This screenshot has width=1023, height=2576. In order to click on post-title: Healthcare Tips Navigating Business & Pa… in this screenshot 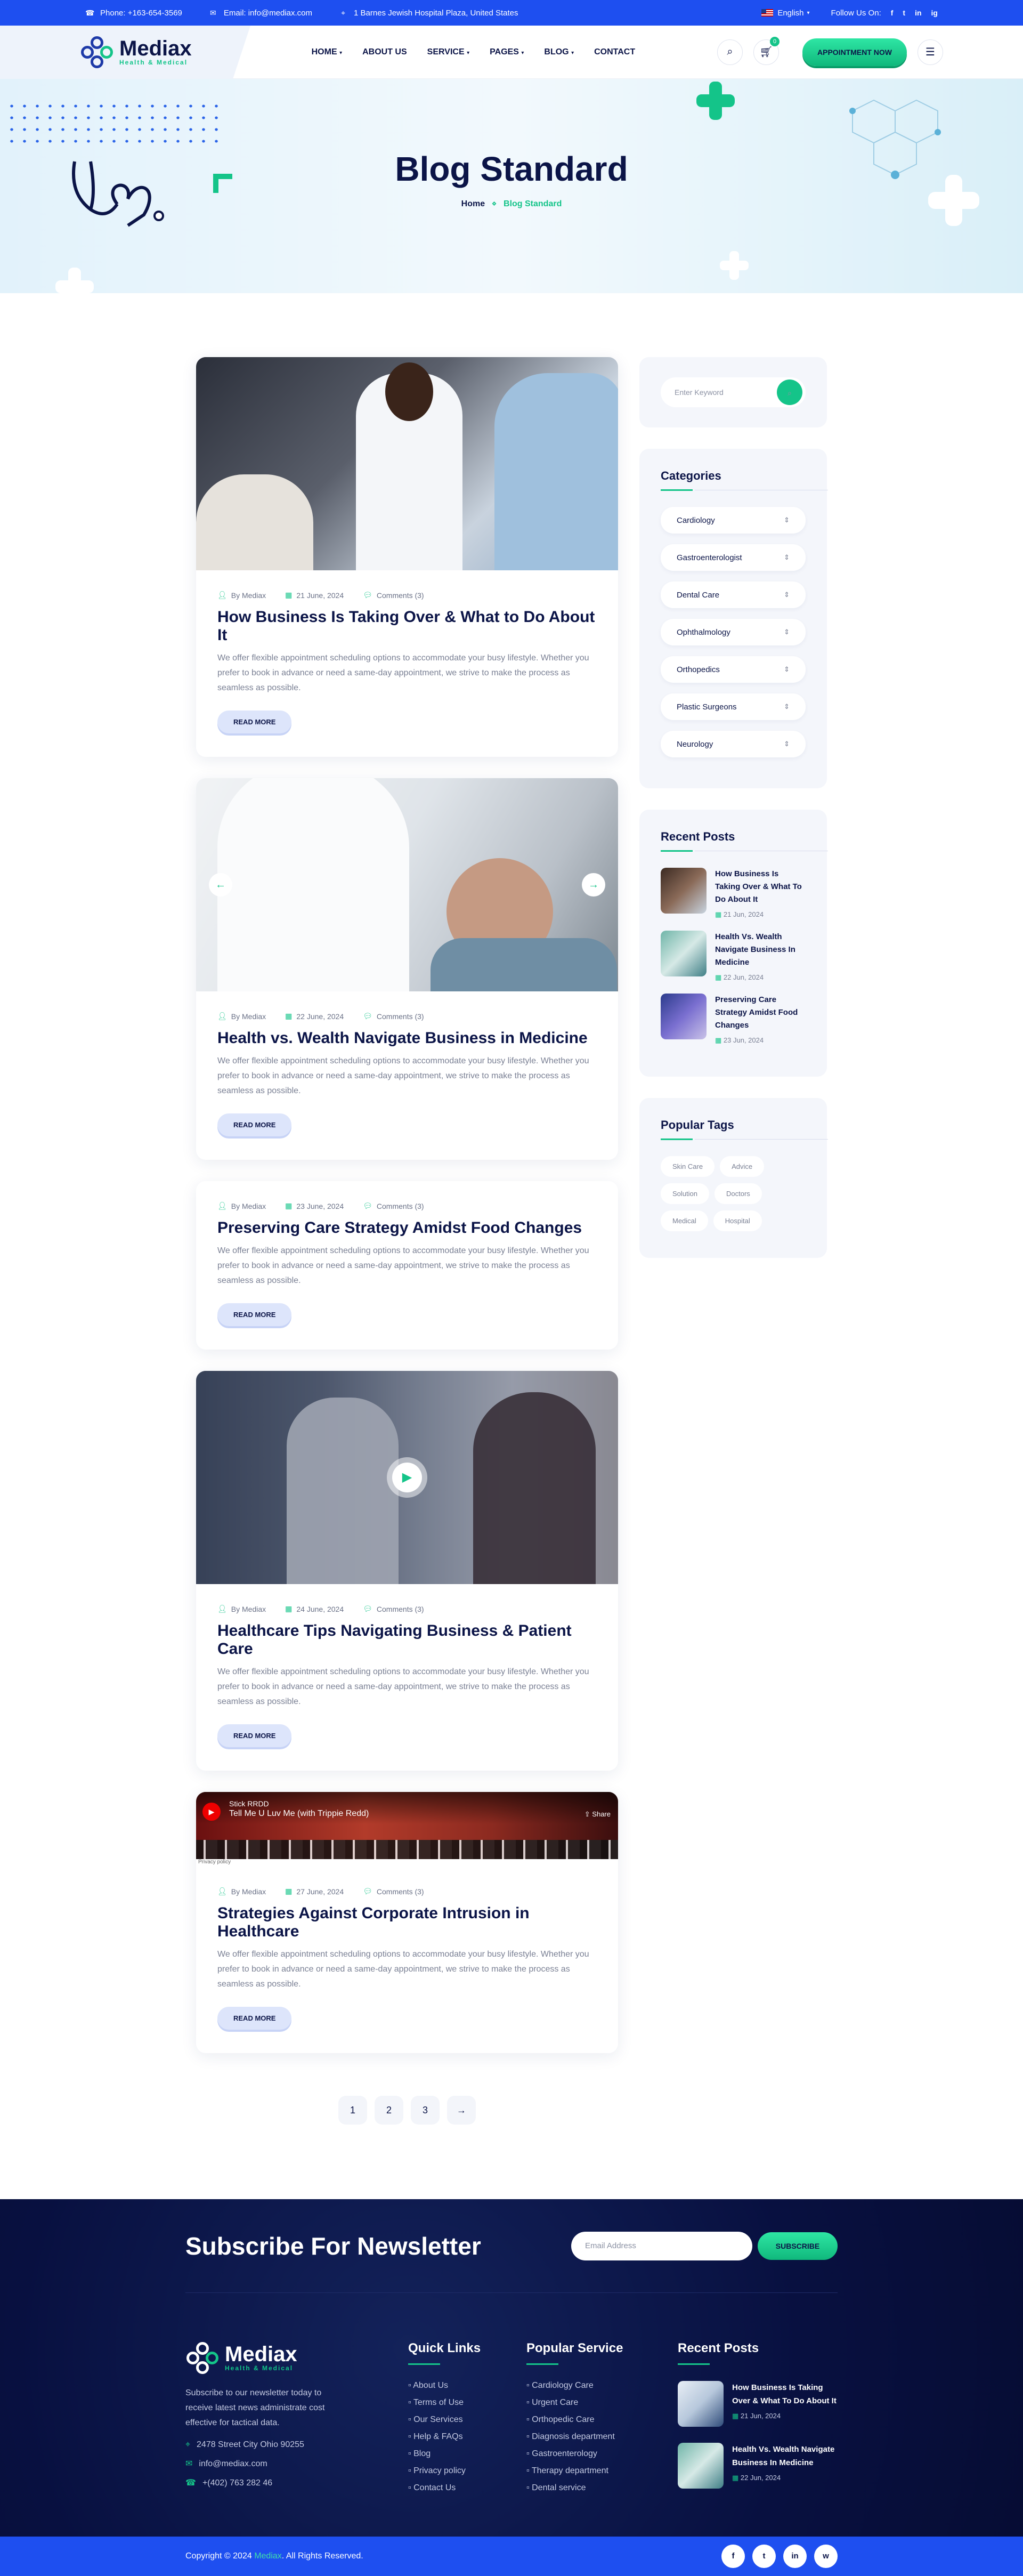, I will do `click(407, 1636)`.